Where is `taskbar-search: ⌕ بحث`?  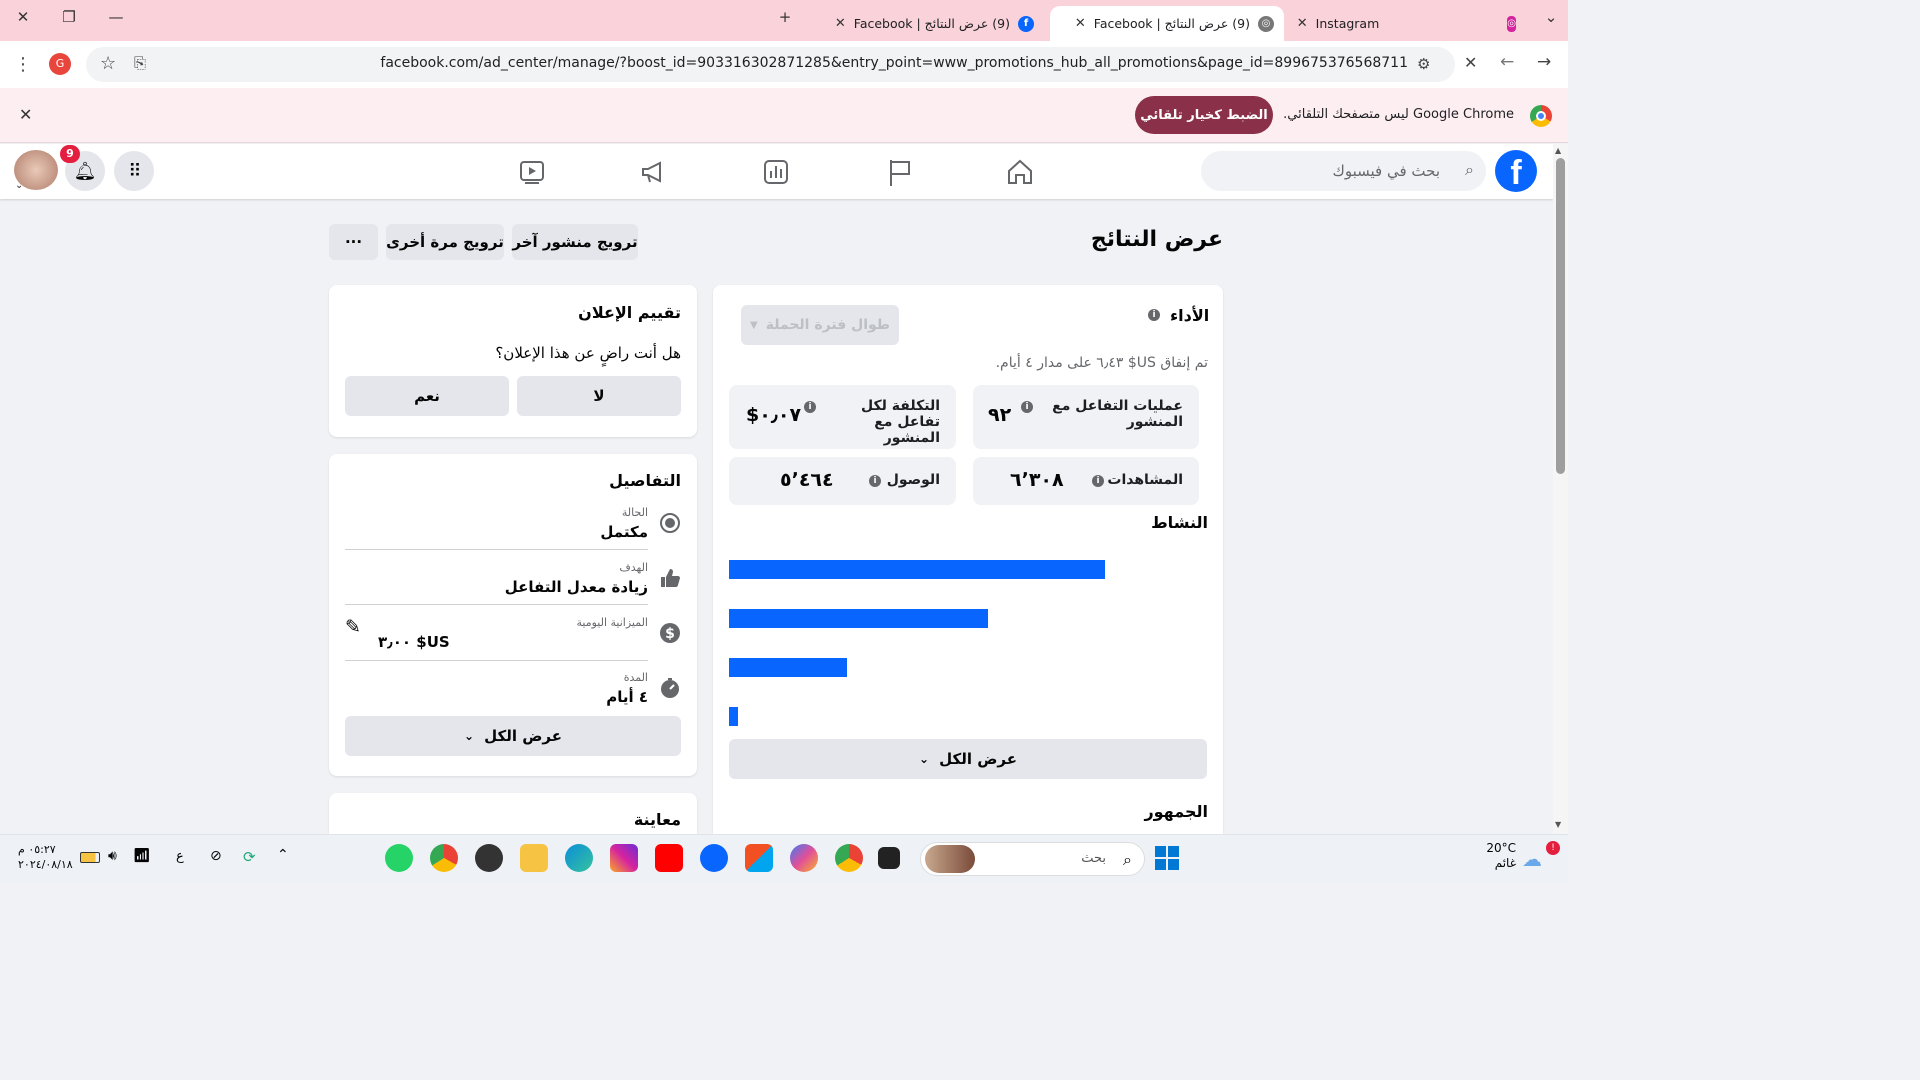 taskbar-search: ⌕ بحث is located at coordinates (1032, 859).